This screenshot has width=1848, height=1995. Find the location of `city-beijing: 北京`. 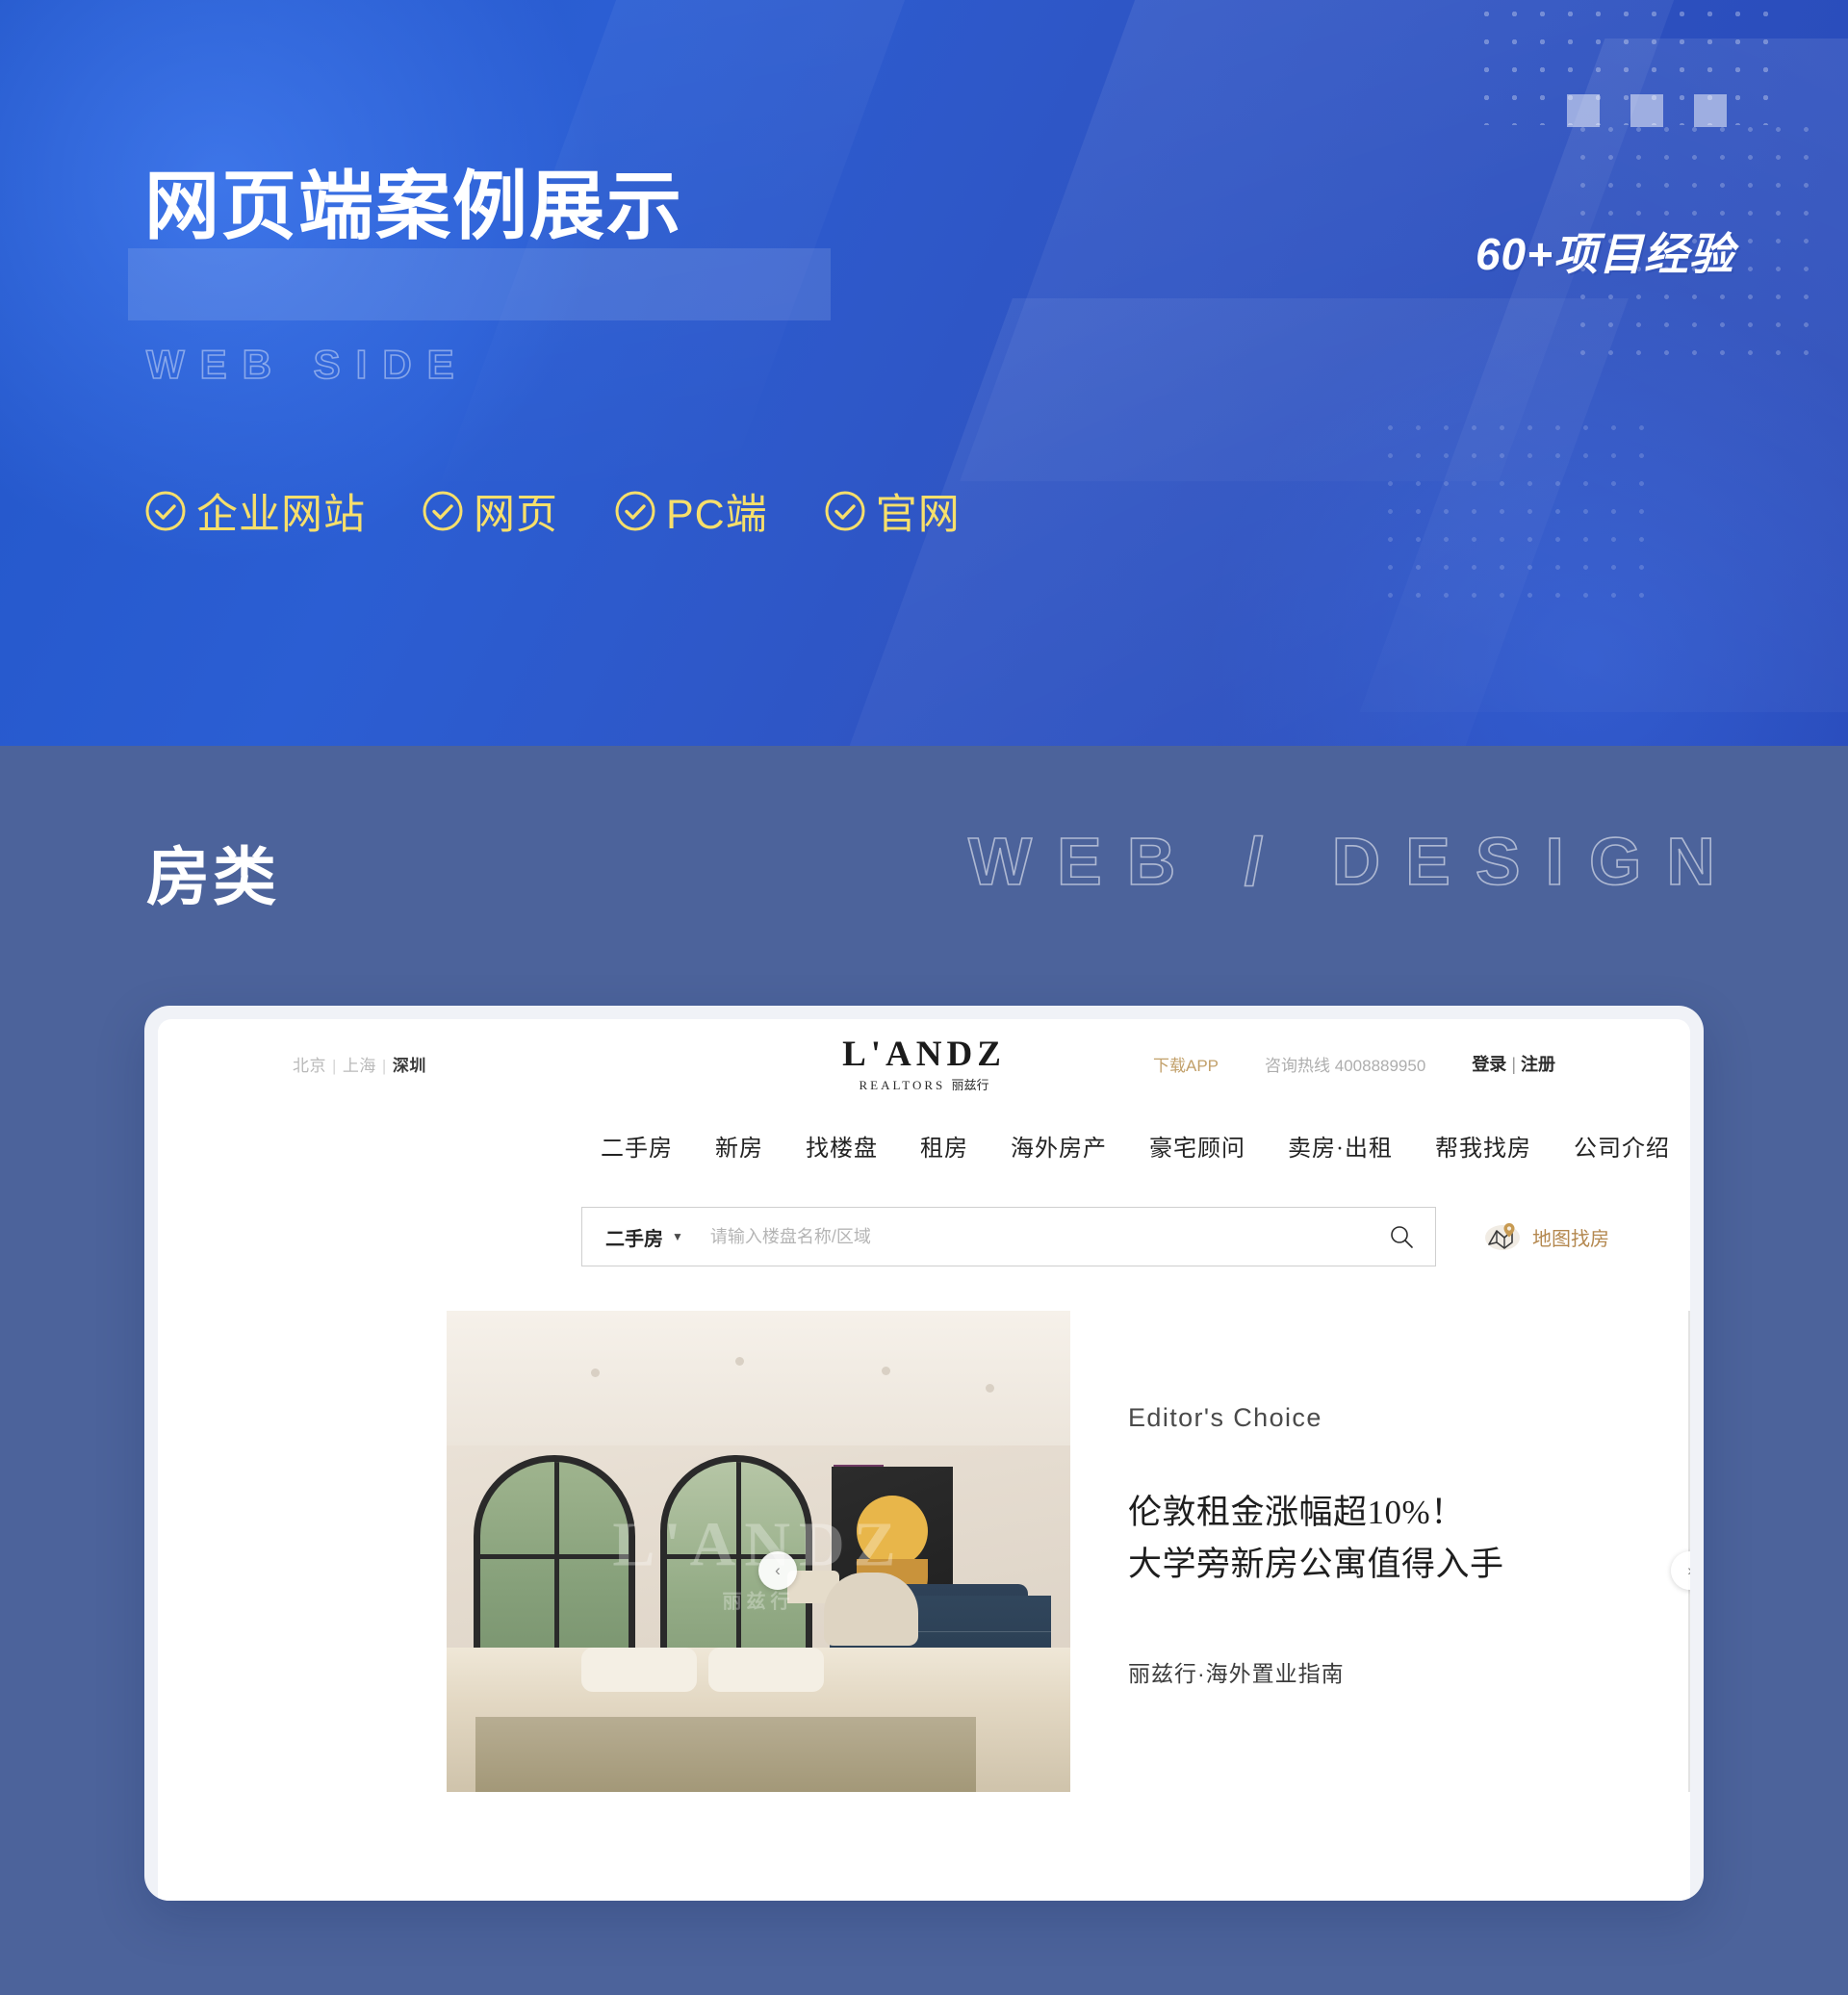

city-beijing: 北京 is located at coordinates (309, 1066).